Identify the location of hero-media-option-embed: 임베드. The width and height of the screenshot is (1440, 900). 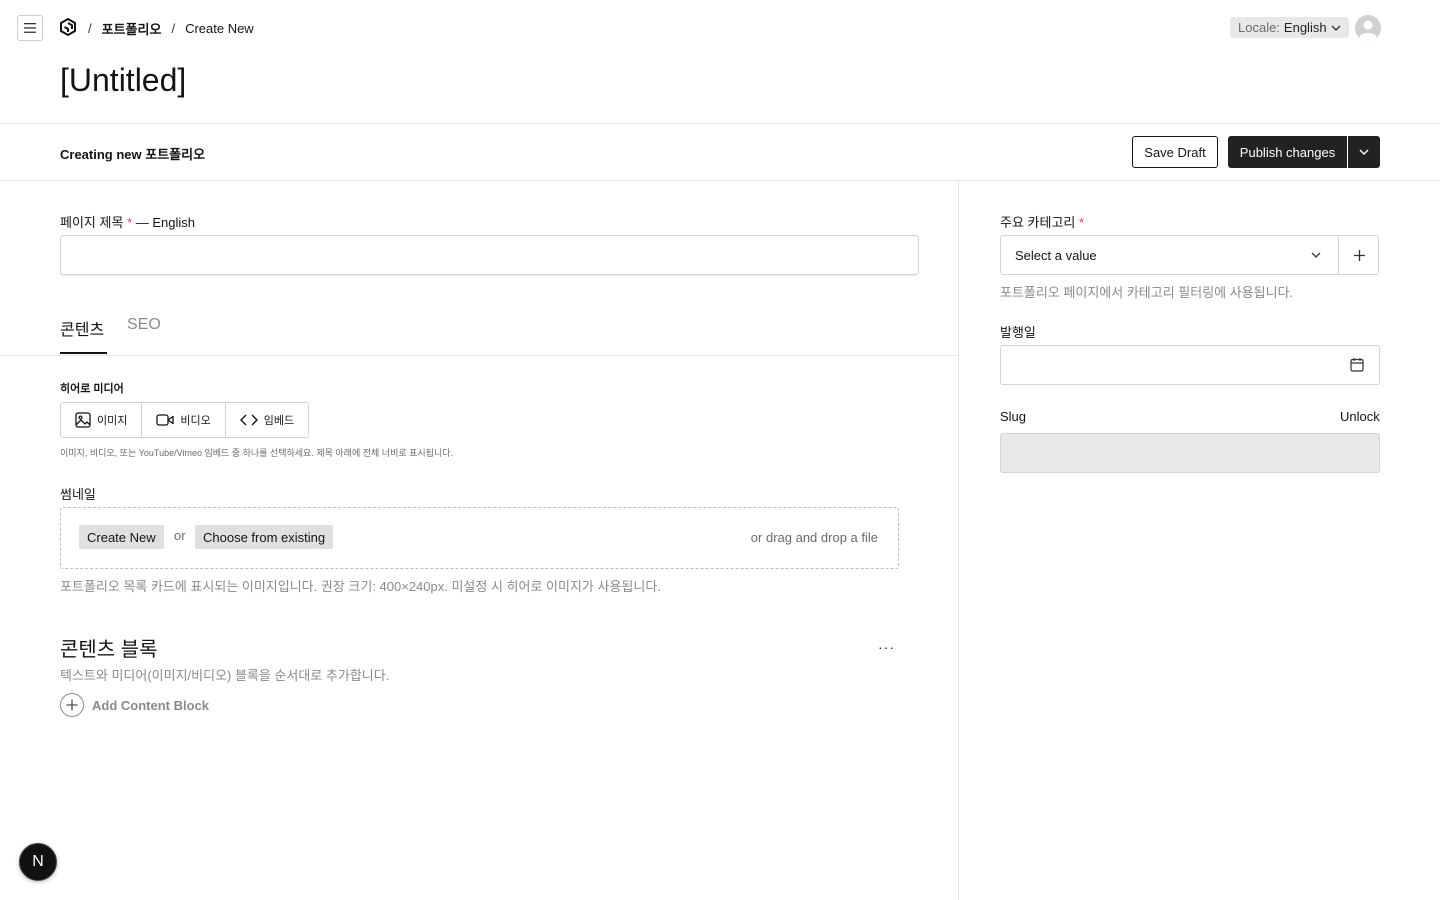
(266, 420).